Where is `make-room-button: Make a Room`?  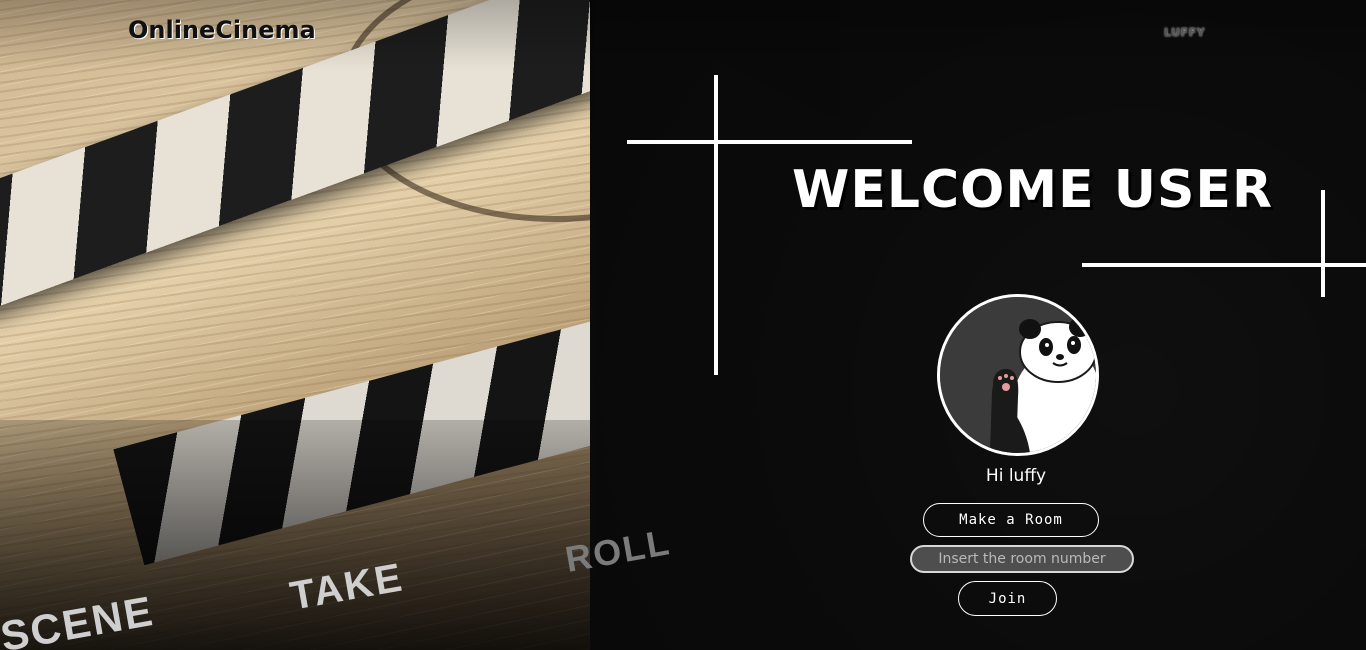 make-room-button: Make a Room is located at coordinates (1011, 520).